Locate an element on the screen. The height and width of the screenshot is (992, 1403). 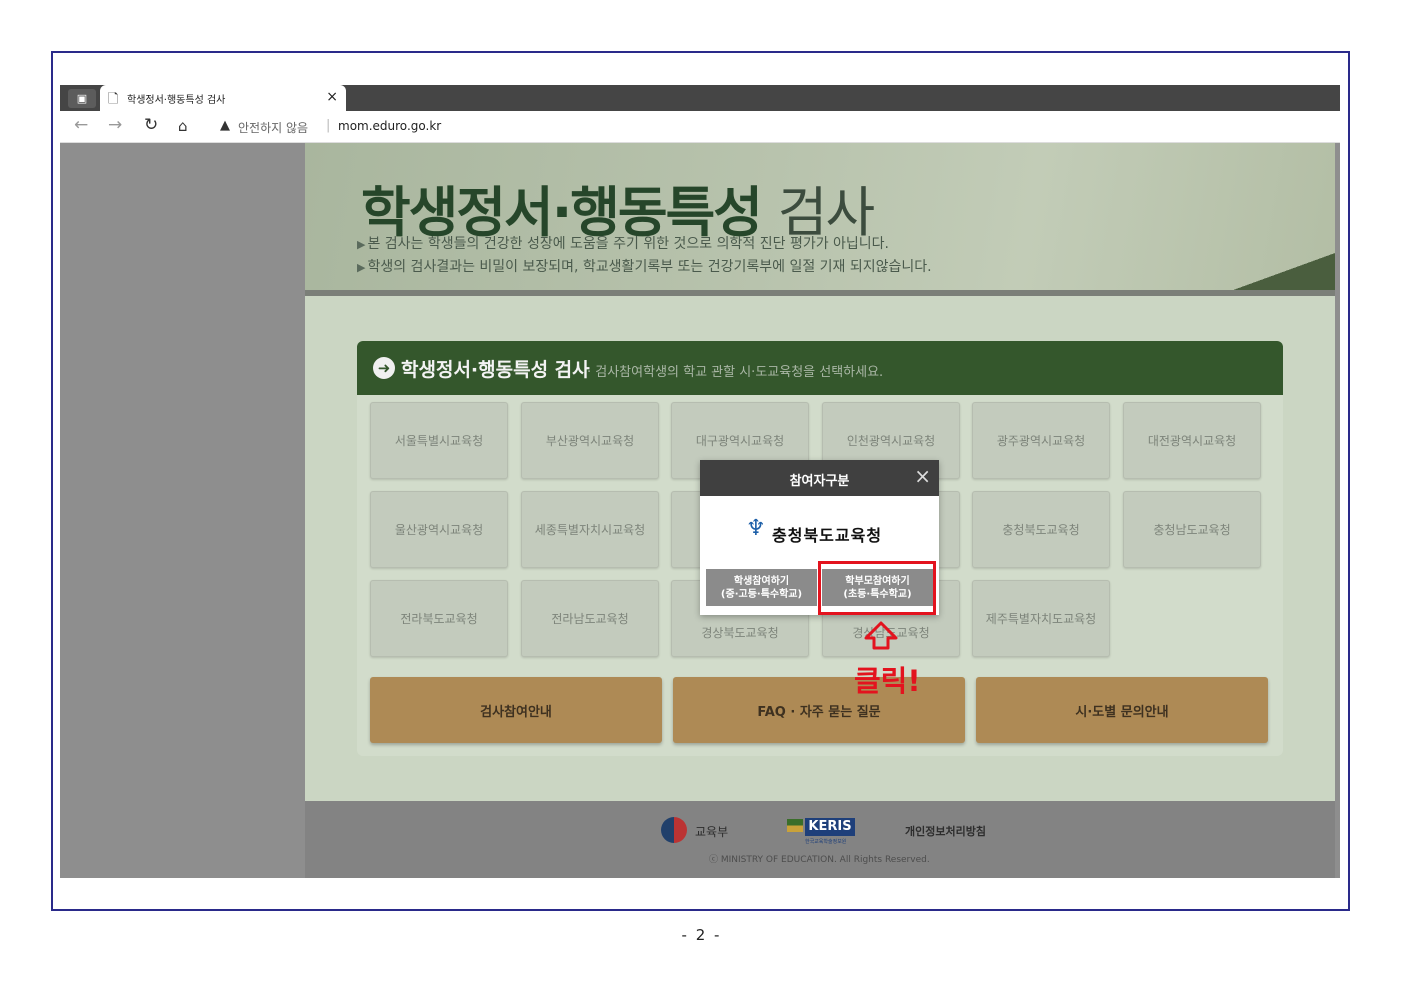
office-button: 광주광역시교육청 is located at coordinates (1041, 440).